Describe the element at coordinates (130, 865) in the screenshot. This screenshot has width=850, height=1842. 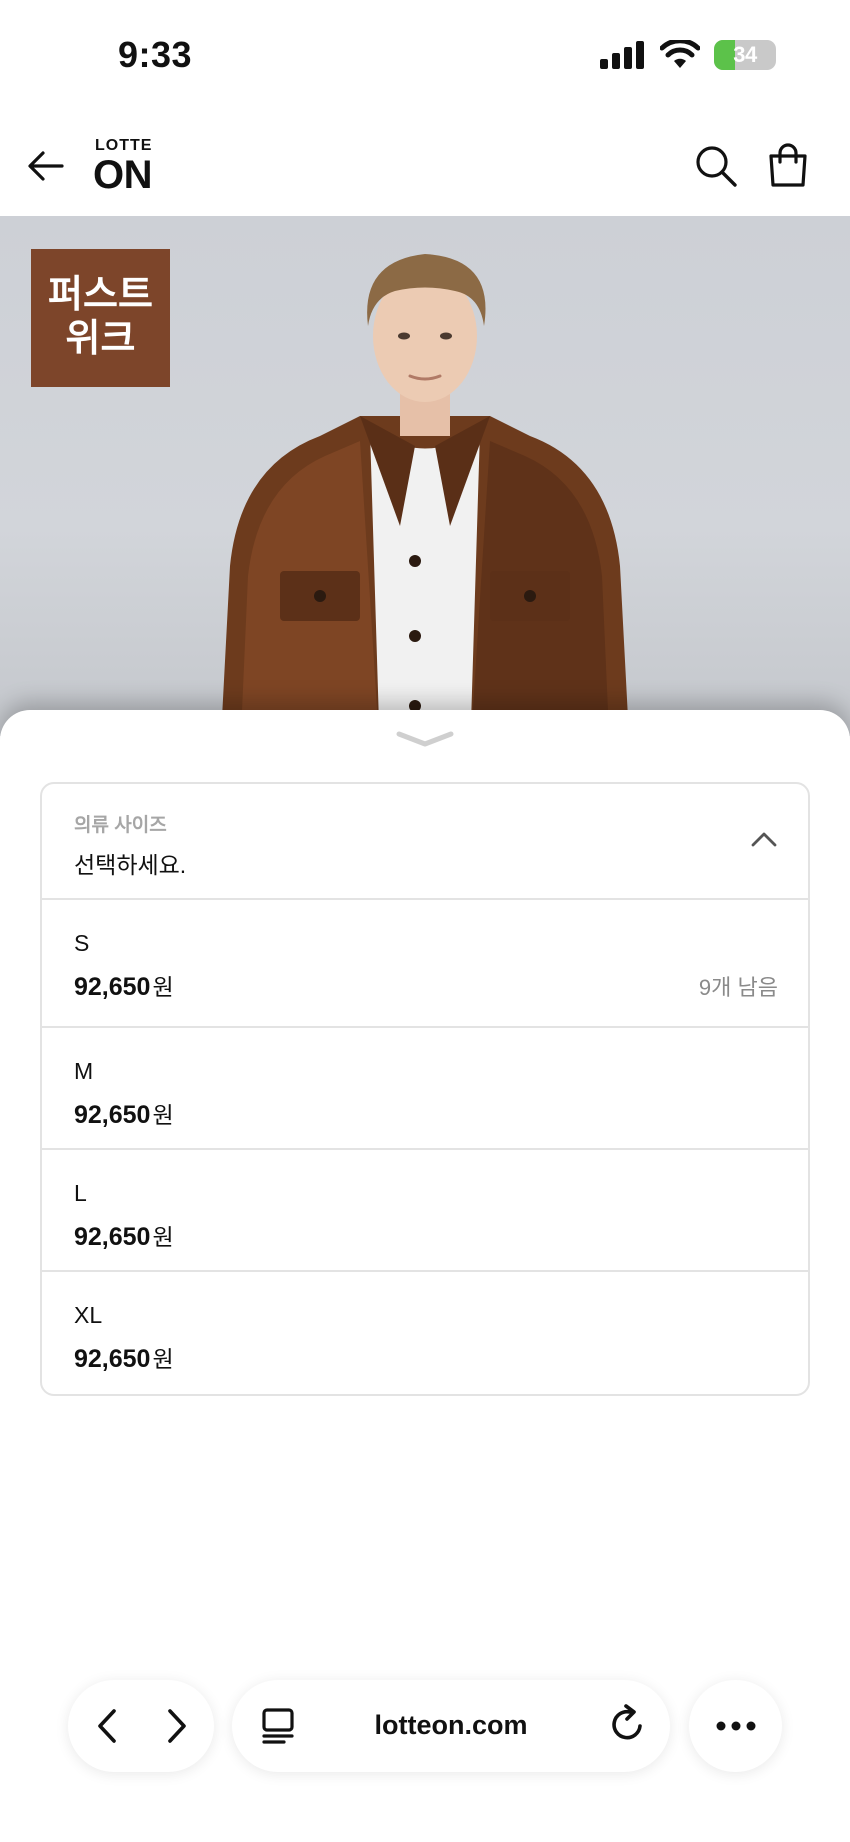
I see `select-placeholder: 선택하세요.` at that location.